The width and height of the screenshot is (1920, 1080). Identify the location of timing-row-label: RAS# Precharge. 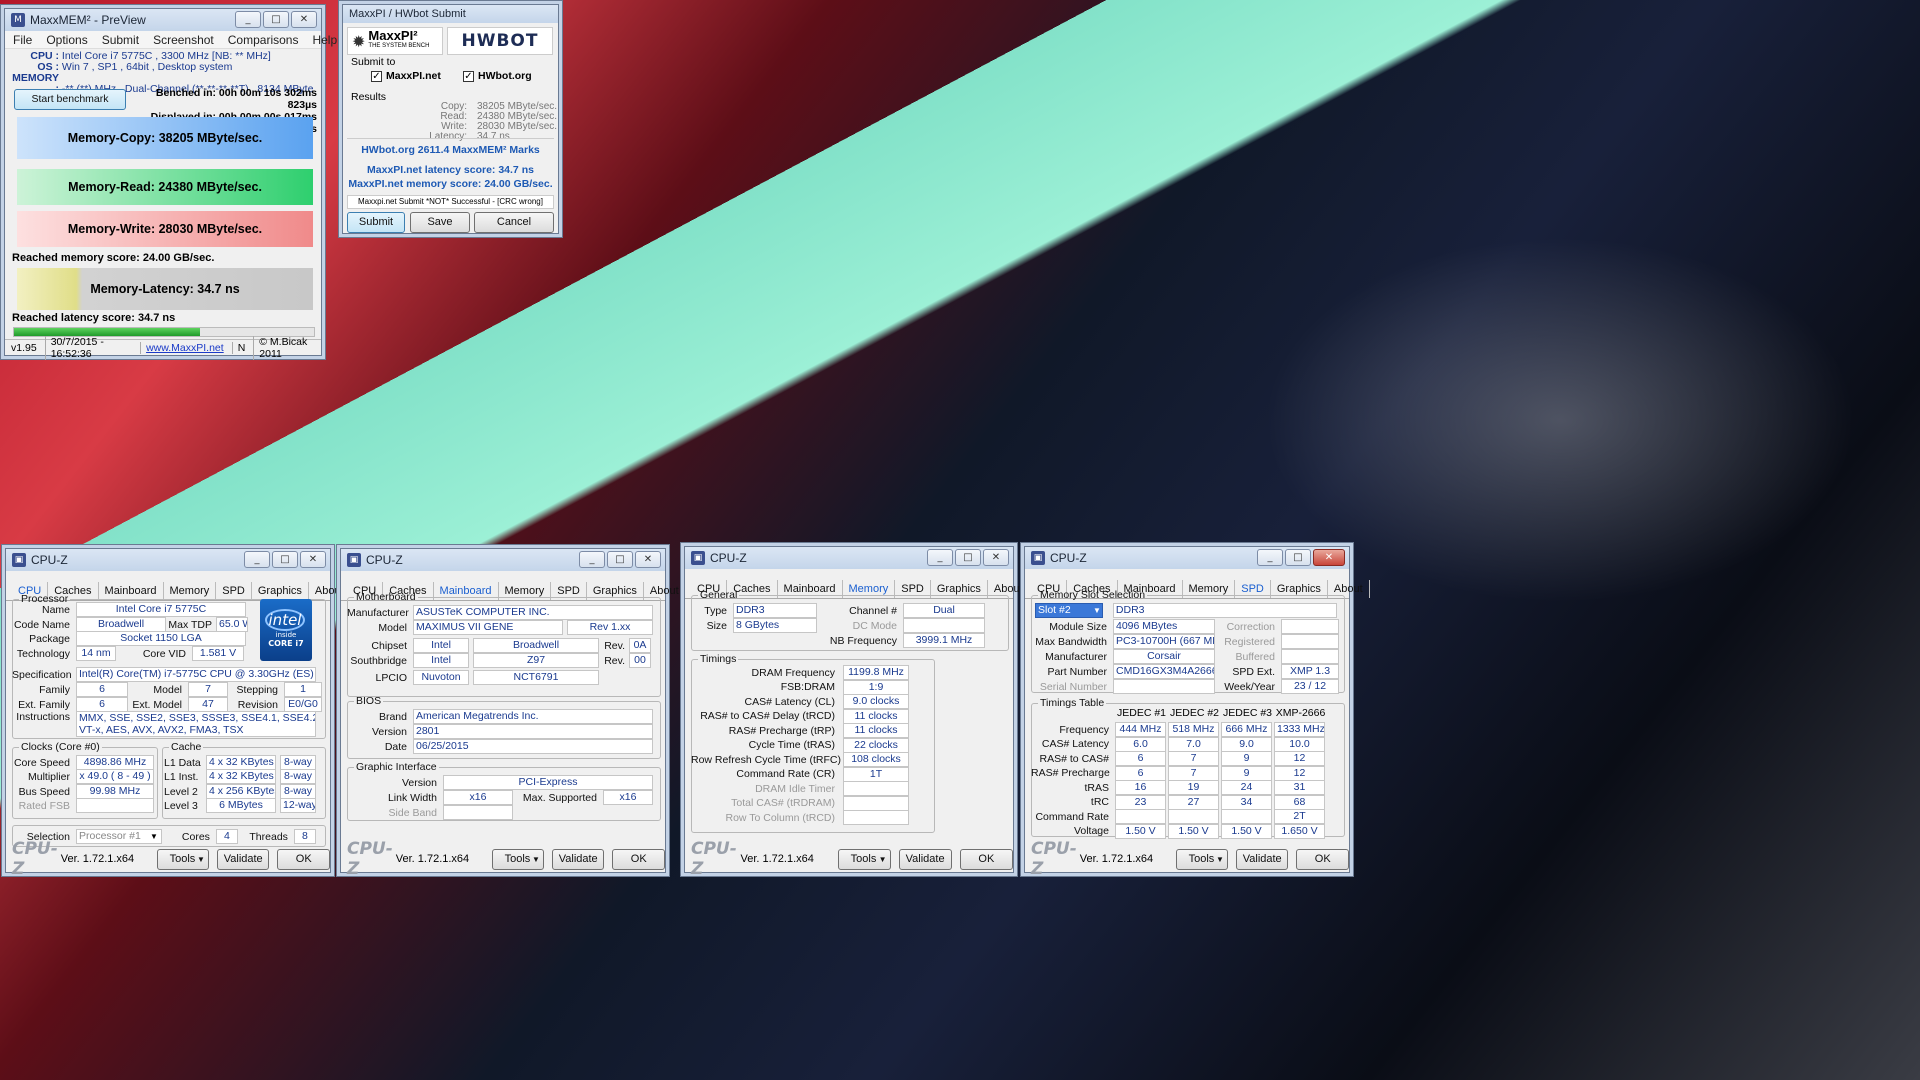
(1070, 773).